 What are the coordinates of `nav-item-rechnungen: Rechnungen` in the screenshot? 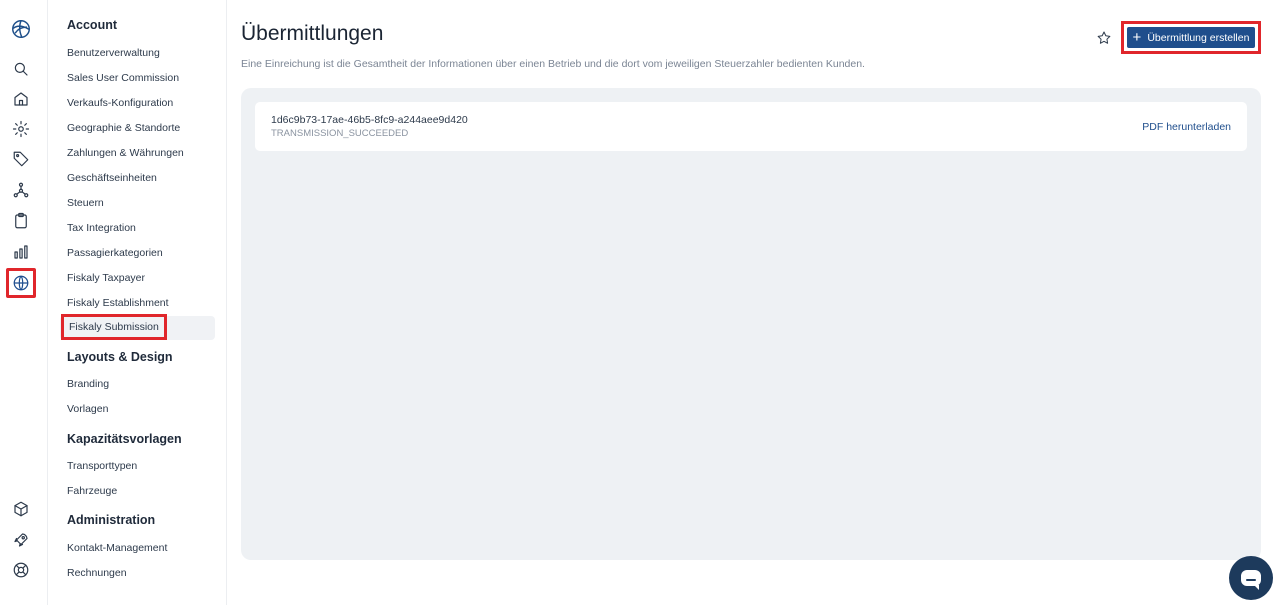 It's located at (97, 573).